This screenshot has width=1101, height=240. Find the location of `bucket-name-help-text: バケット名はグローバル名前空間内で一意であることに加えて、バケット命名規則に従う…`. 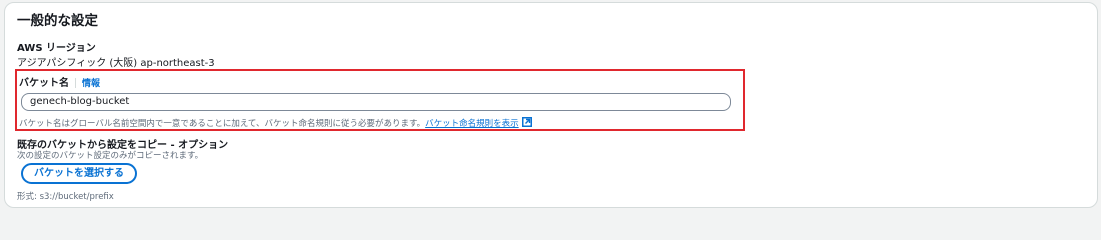

bucket-name-help-text: バケット名はグローバル名前空間内で一意であることに加えて、バケット命名規則に従う… is located at coordinates (222, 124).